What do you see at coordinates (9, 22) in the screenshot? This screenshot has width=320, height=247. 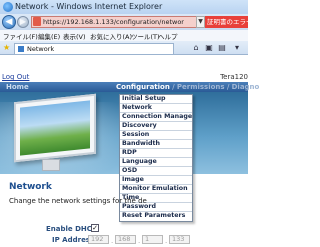 I see `back-arrow-icon: ◀` at bounding box center [9, 22].